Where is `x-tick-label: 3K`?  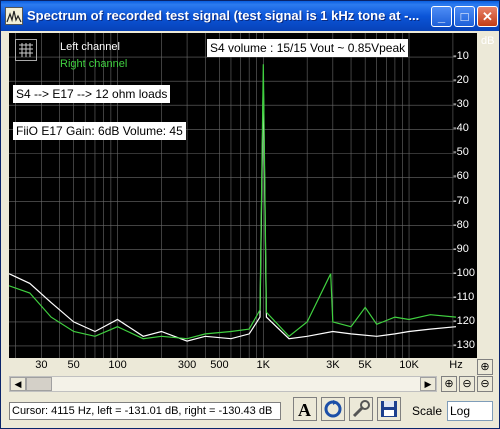 x-tick-label: 3K is located at coordinates (333, 365).